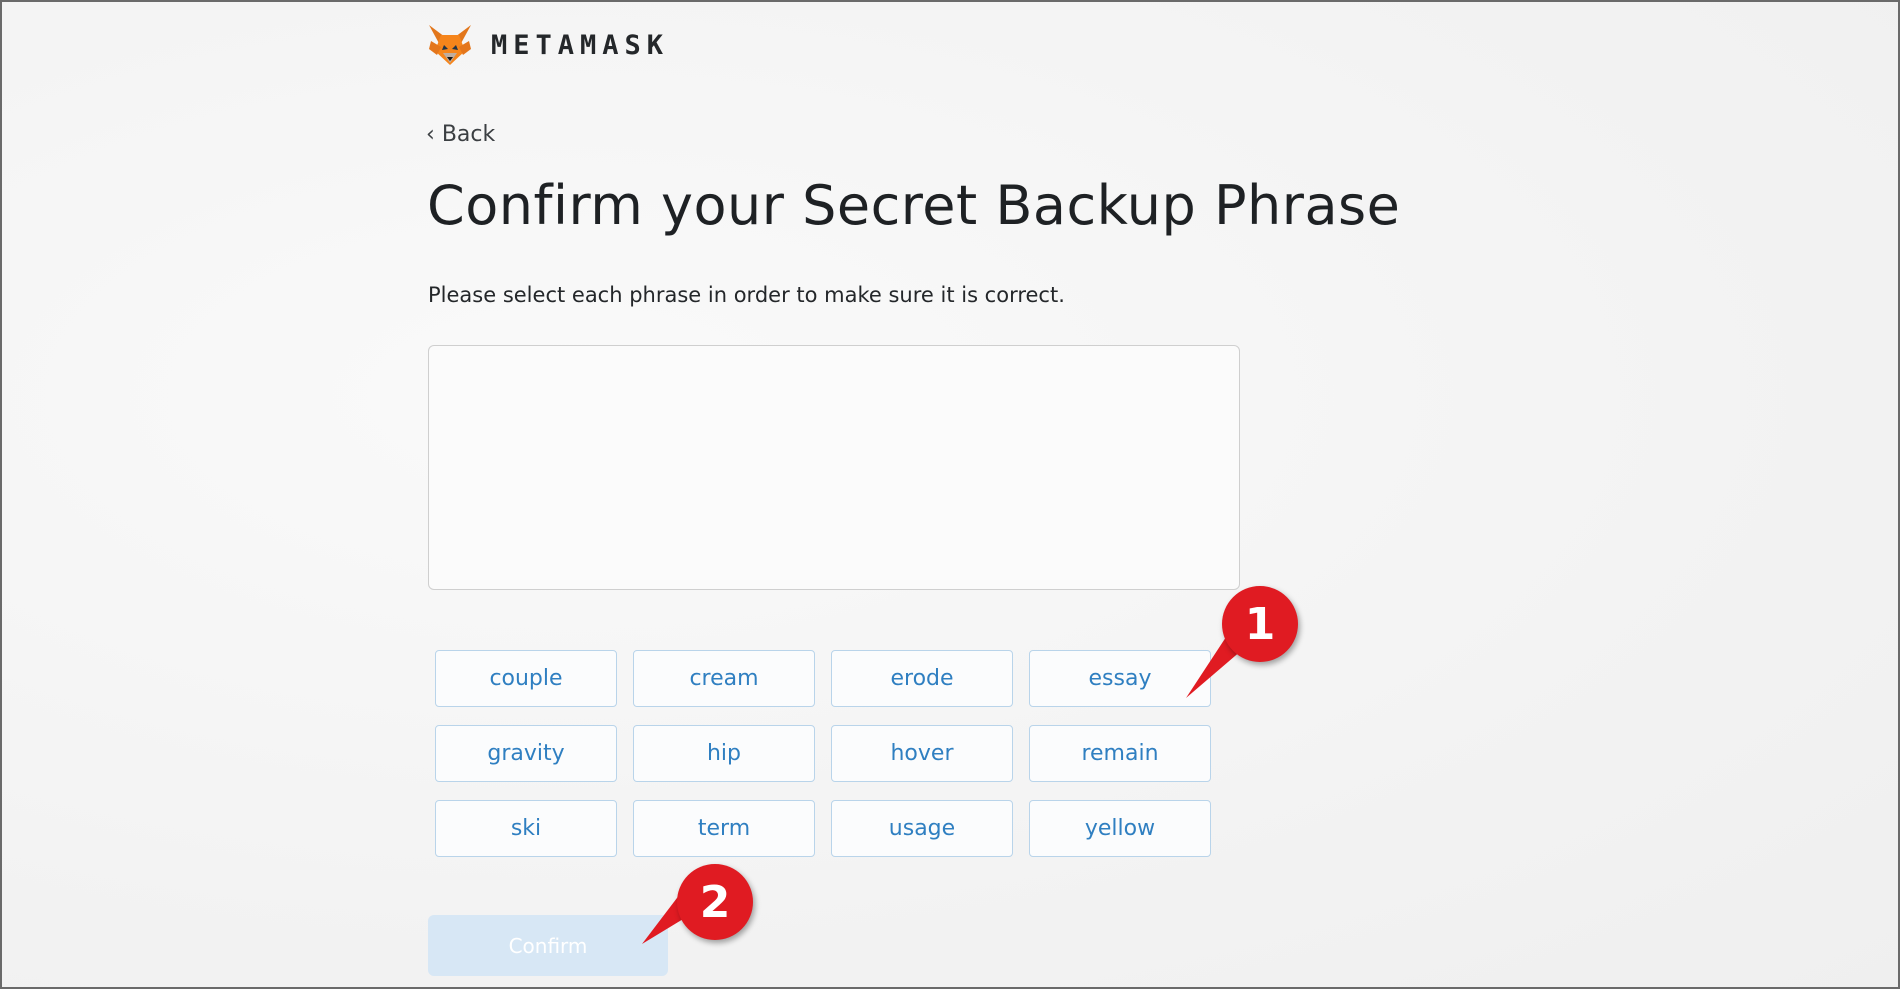 Image resolution: width=1900 pixels, height=989 pixels. What do you see at coordinates (724, 753) in the screenshot?
I see `word-chip: hip` at bounding box center [724, 753].